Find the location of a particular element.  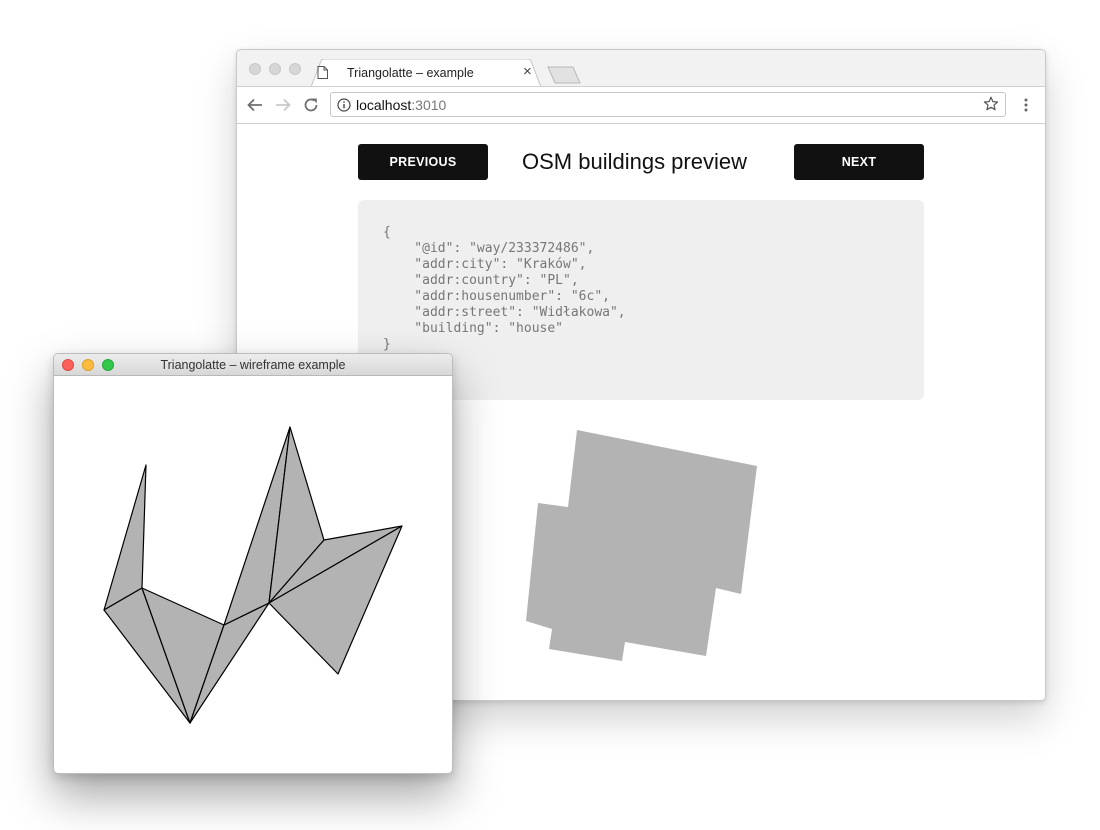

window-minimize-button is located at coordinates (275, 69).